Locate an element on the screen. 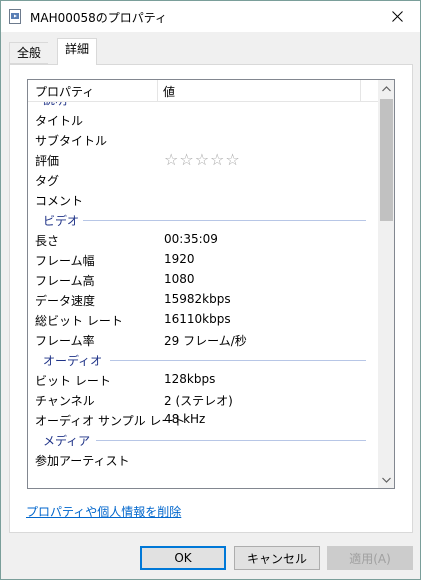 The image size is (421, 580). property-row: フレーム率 29 フレーム/秒 is located at coordinates (203, 340).